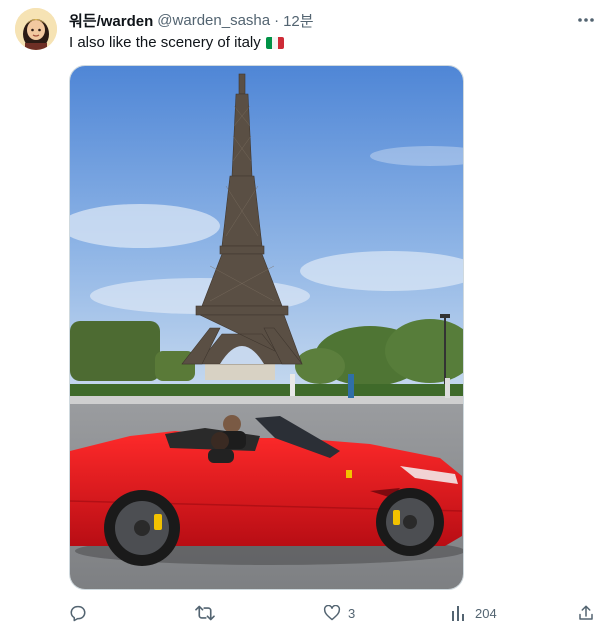 The height and width of the screenshot is (632, 600). I want to click on tweet-header: 워든/warden @warden_sasha · 12분, so click(191, 20).